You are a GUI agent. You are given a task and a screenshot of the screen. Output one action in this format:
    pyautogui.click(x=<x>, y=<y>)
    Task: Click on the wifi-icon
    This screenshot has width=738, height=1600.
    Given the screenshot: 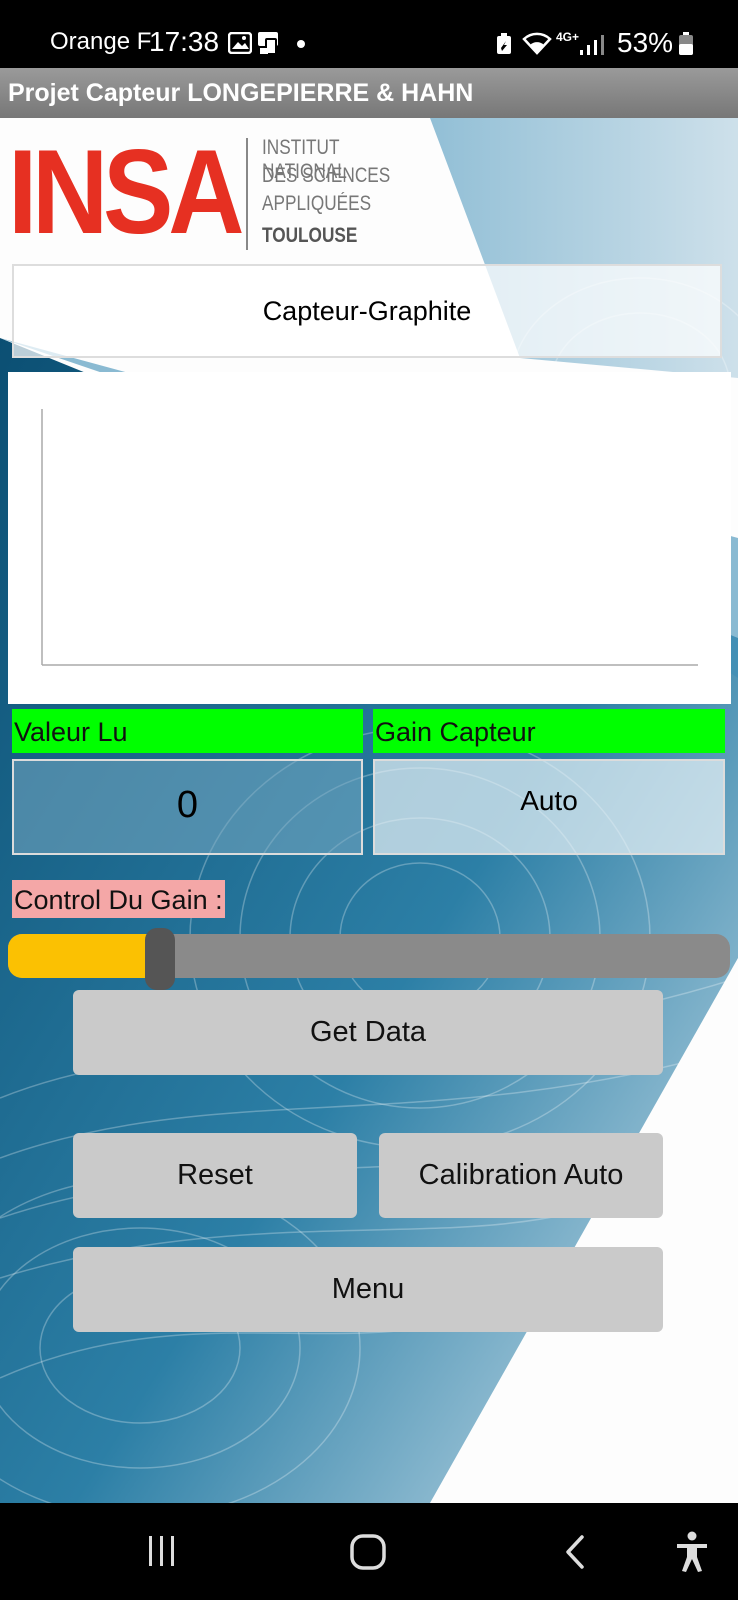 What is the action you would take?
    pyautogui.click(x=537, y=43)
    